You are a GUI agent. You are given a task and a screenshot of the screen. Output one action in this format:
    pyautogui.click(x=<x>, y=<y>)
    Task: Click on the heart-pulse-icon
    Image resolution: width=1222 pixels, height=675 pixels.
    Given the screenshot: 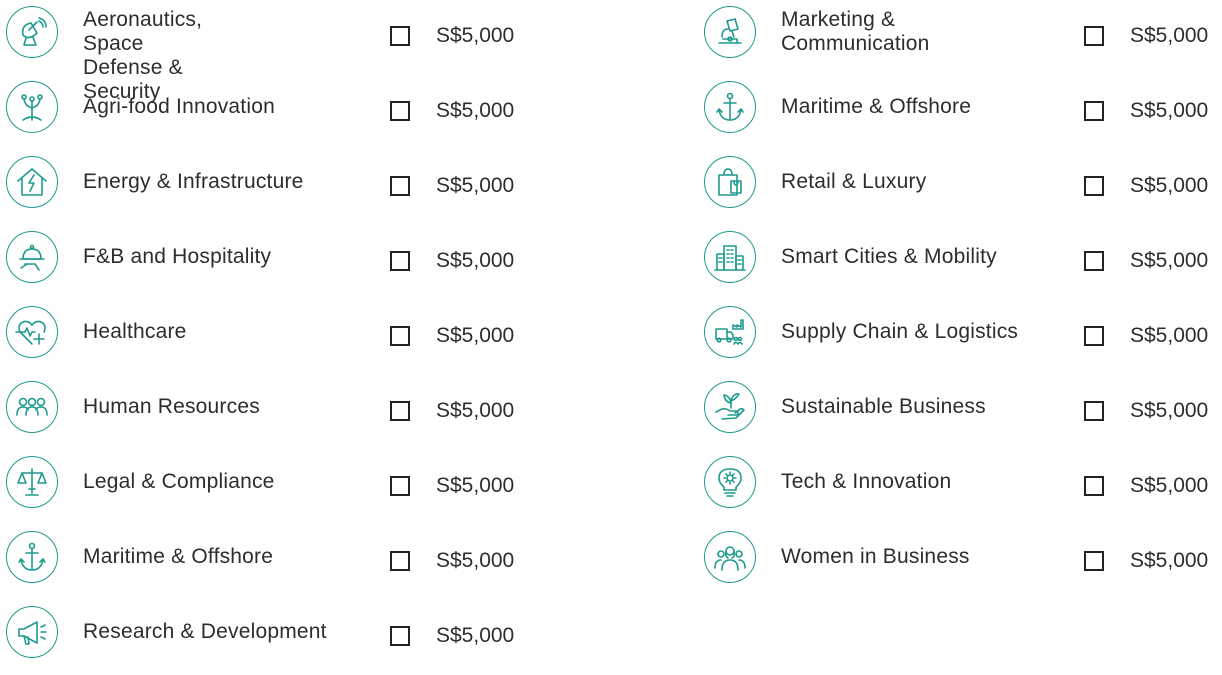 What is the action you would take?
    pyautogui.click(x=32, y=332)
    